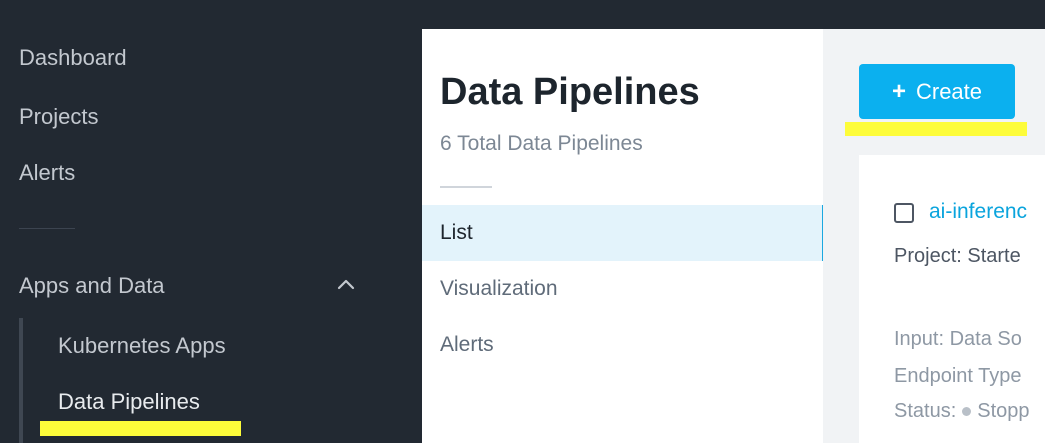 Image resolution: width=1045 pixels, height=443 pixels. I want to click on pipeline-project: Project: Starte, so click(957, 256).